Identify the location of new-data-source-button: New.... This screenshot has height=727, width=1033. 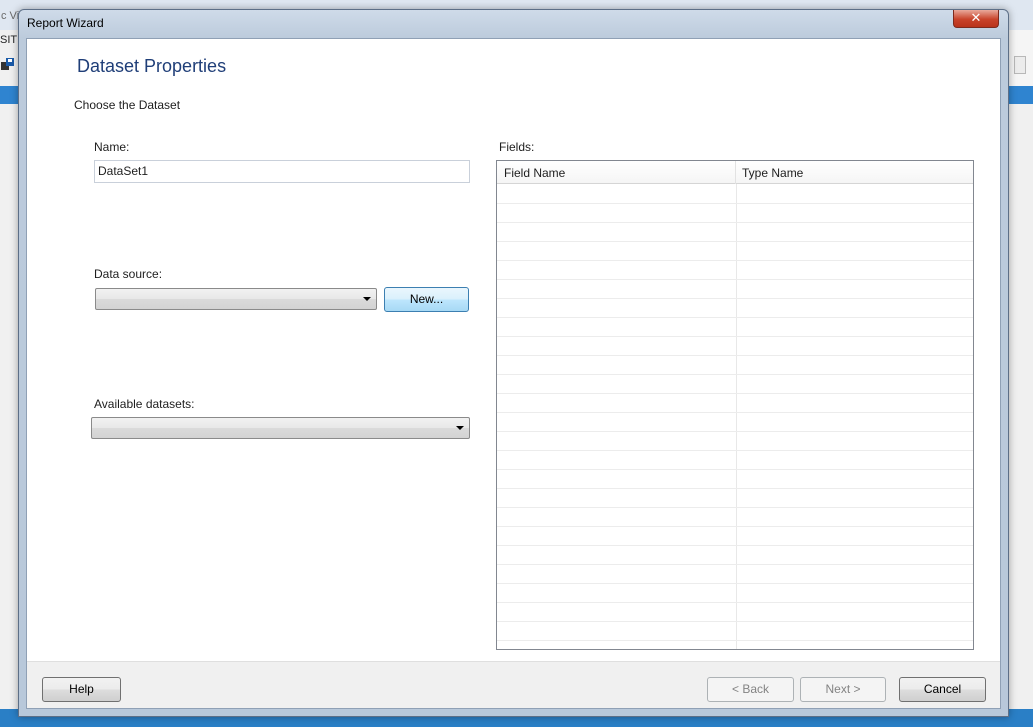
(426, 299).